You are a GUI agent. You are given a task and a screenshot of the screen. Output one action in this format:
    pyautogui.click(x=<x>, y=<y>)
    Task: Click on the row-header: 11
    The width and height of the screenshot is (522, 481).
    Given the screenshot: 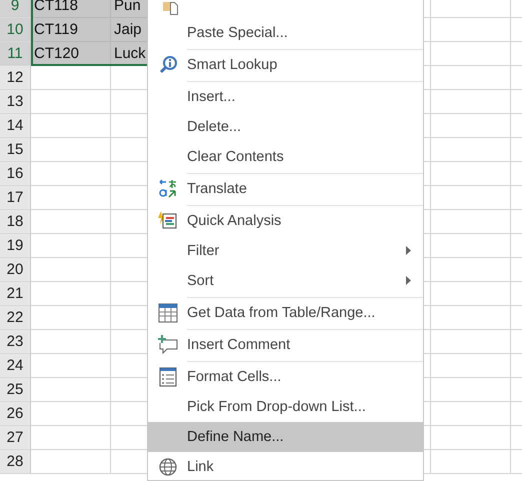 What is the action you would take?
    pyautogui.click(x=15, y=54)
    